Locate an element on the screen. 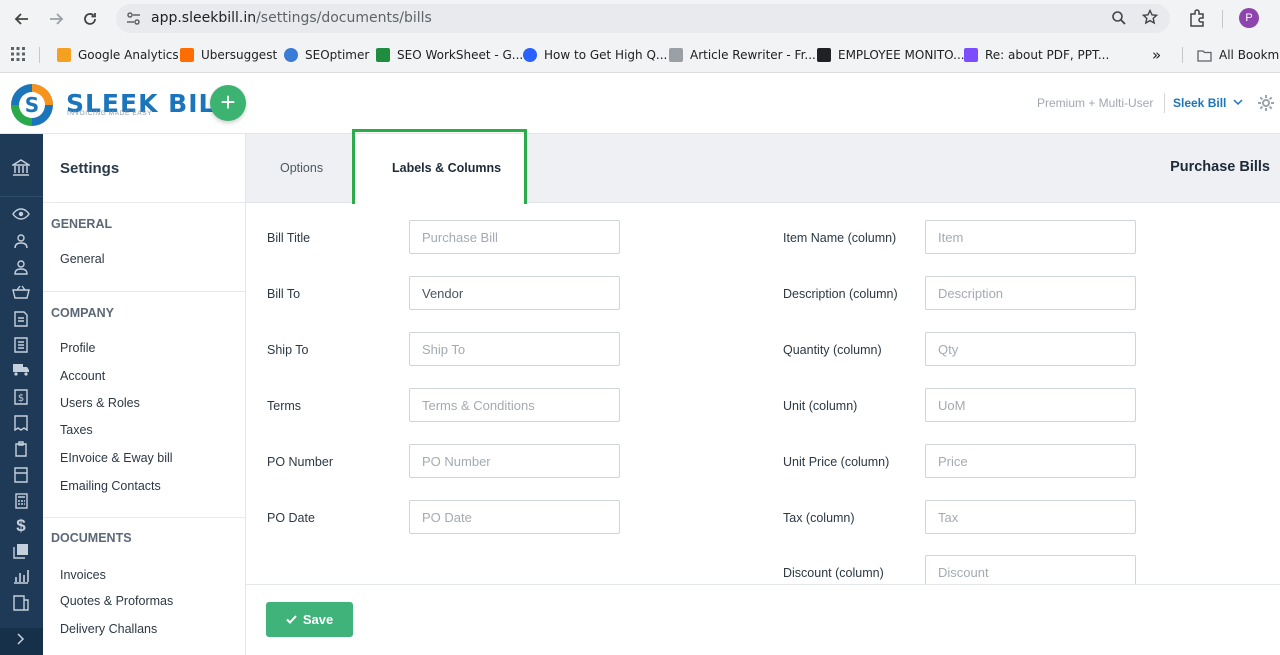 The height and width of the screenshot is (655, 1280). sidebar-divider is located at coordinates (144, 291).